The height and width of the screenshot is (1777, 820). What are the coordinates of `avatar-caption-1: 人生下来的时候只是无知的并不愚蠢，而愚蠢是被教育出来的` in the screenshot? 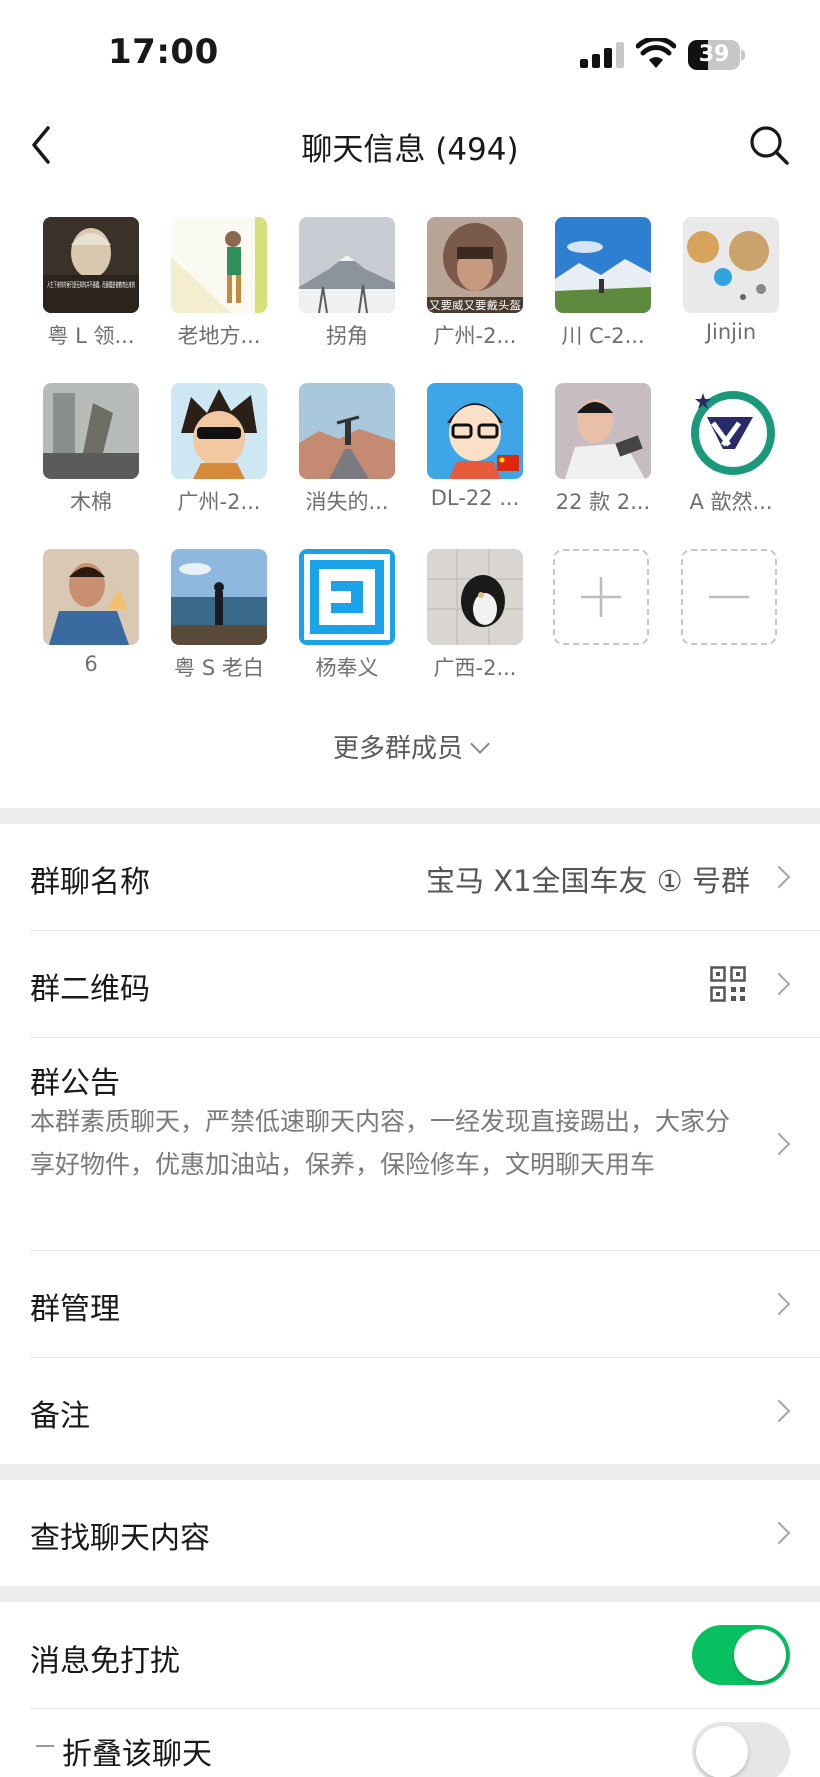 It's located at (91, 284).